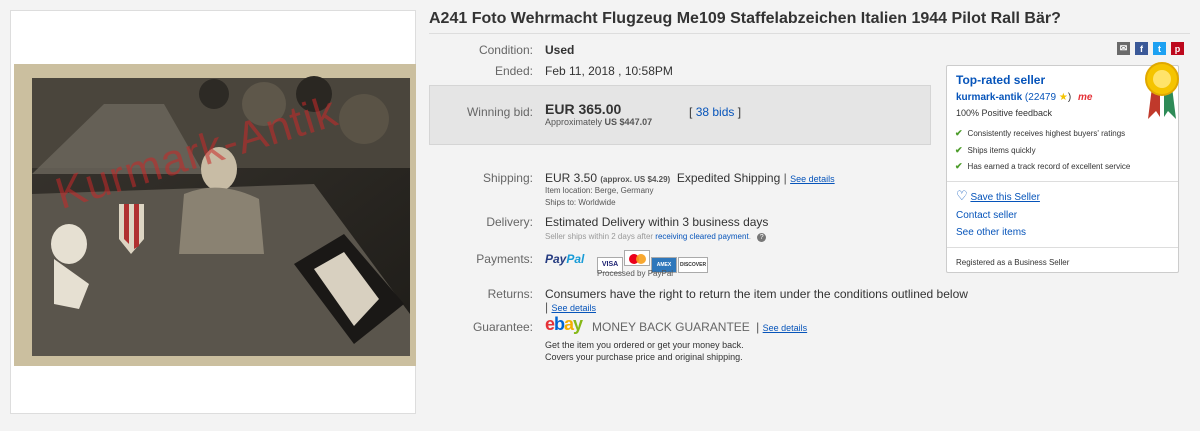 The height and width of the screenshot is (431, 1200). What do you see at coordinates (635, 273) in the screenshot?
I see `processed-by-paypal: Processed by PayPal` at bounding box center [635, 273].